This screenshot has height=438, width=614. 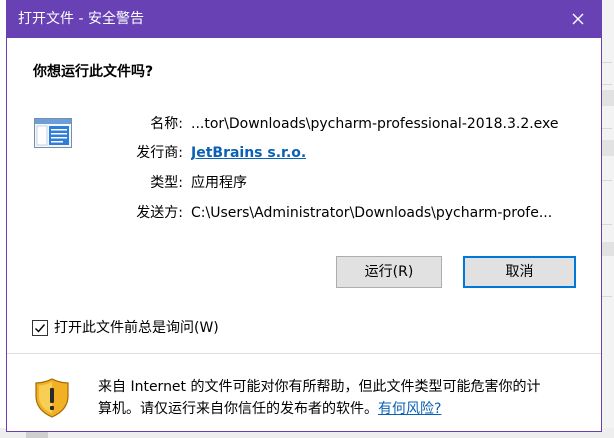 I want to click on close-button, so click(x=578, y=19).